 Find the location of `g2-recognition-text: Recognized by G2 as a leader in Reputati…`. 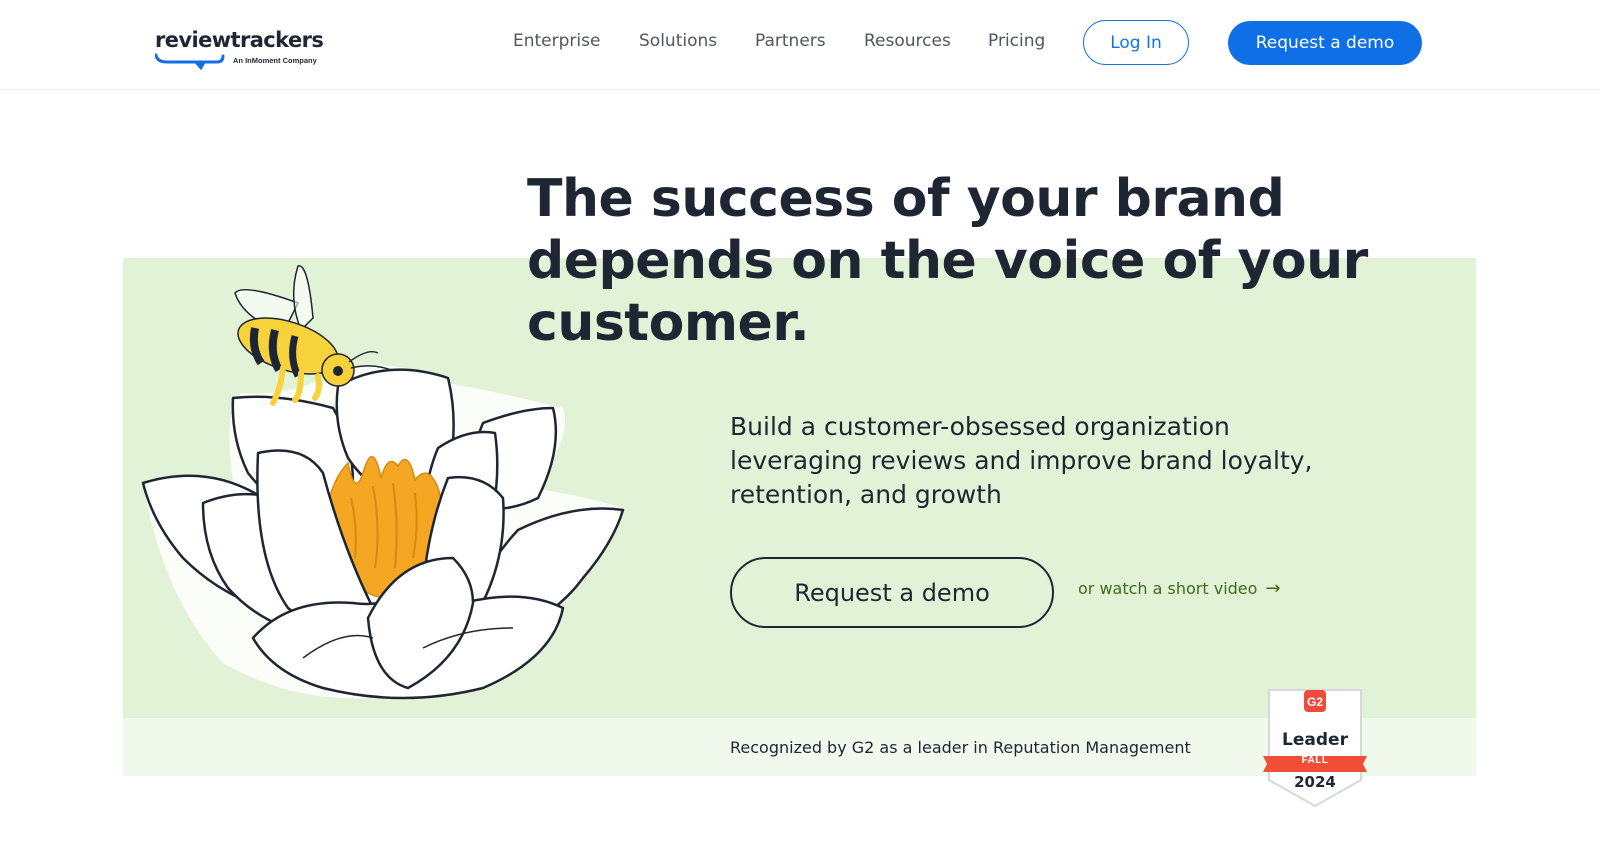

g2-recognition-text: Recognized by G2 as a leader in Reputati… is located at coordinates (960, 747).